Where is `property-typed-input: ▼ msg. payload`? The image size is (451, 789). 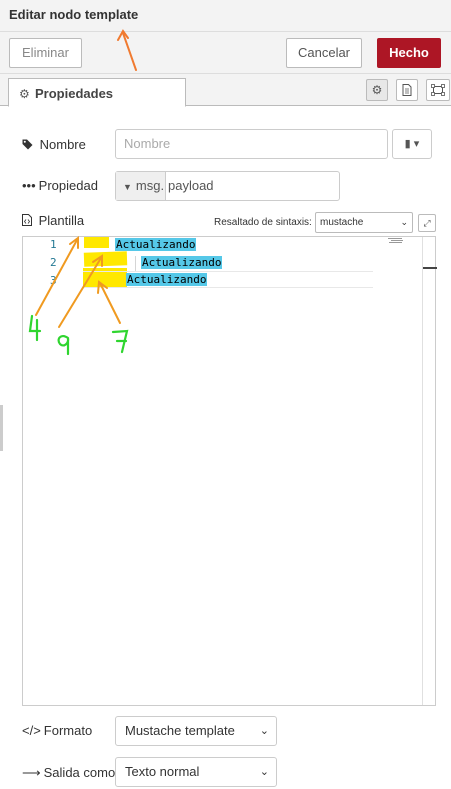 property-typed-input: ▼ msg. payload is located at coordinates (227, 186).